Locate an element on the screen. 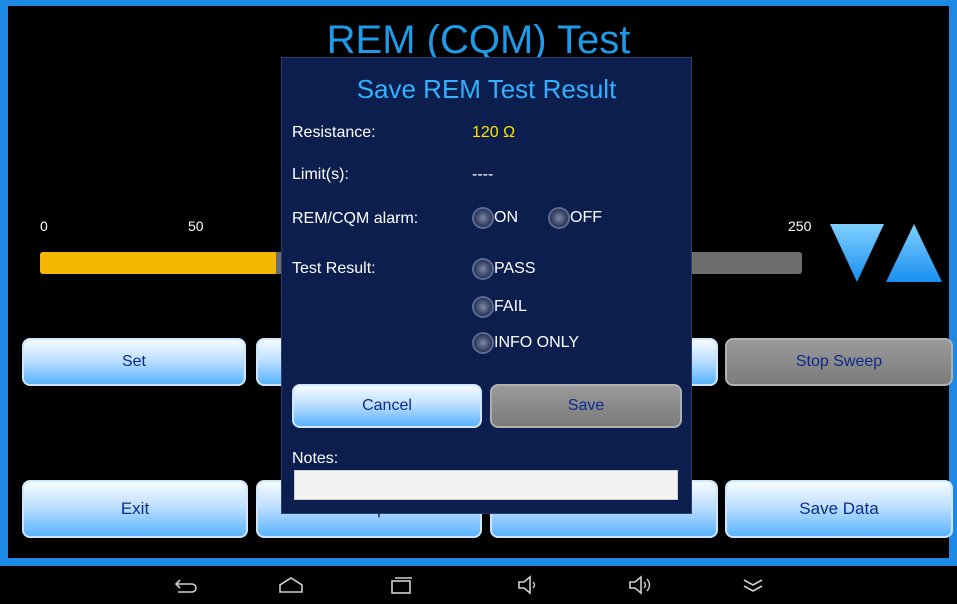 This screenshot has height=604, width=957. limits-value: ---- is located at coordinates (483, 174).